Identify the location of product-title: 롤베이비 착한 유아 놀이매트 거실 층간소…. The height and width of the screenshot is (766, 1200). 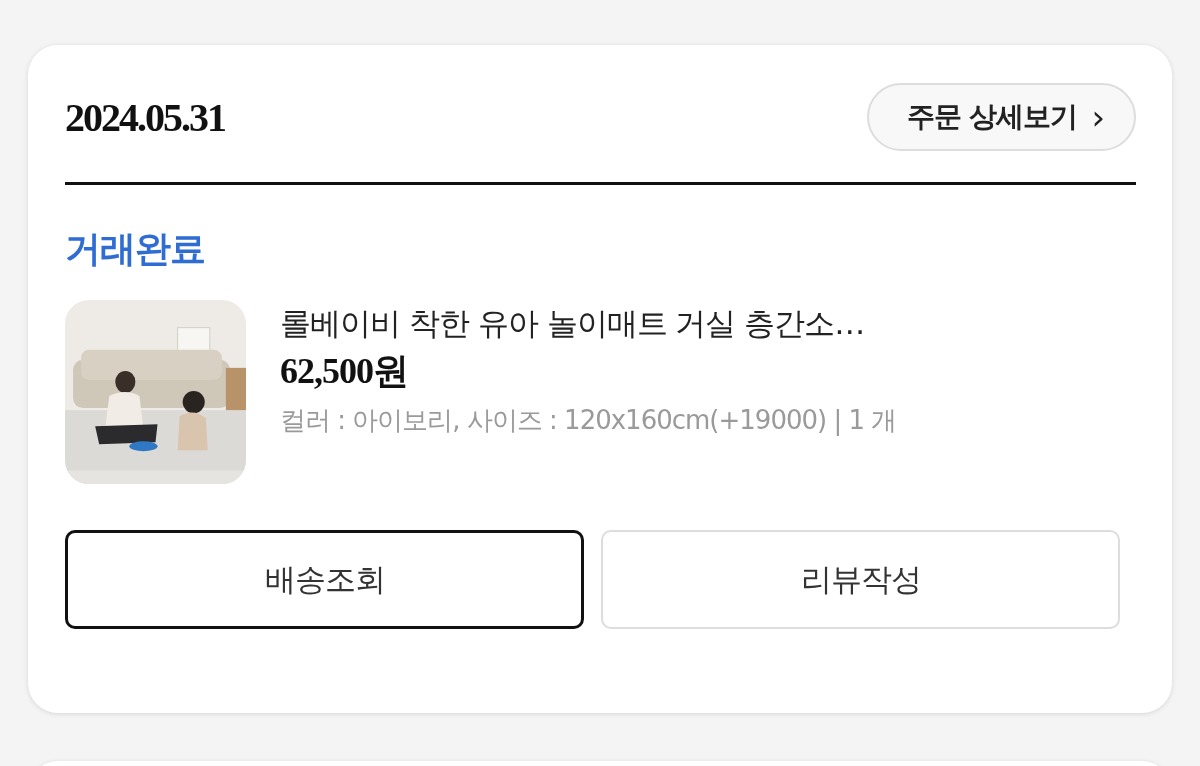
(588, 323).